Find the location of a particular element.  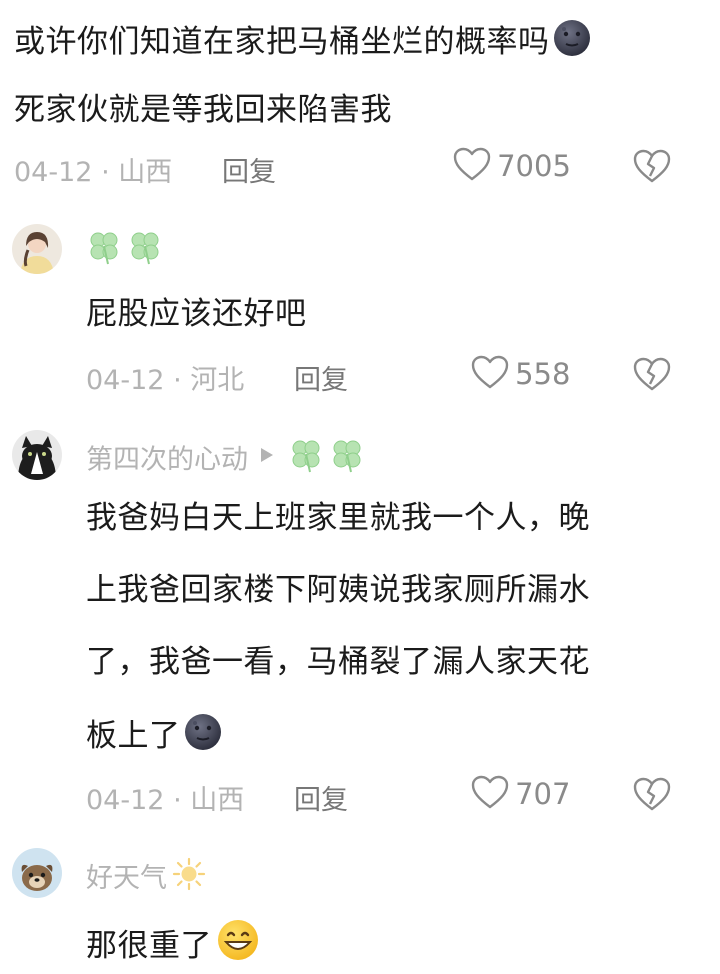

like-count: 558 is located at coordinates (543, 374).